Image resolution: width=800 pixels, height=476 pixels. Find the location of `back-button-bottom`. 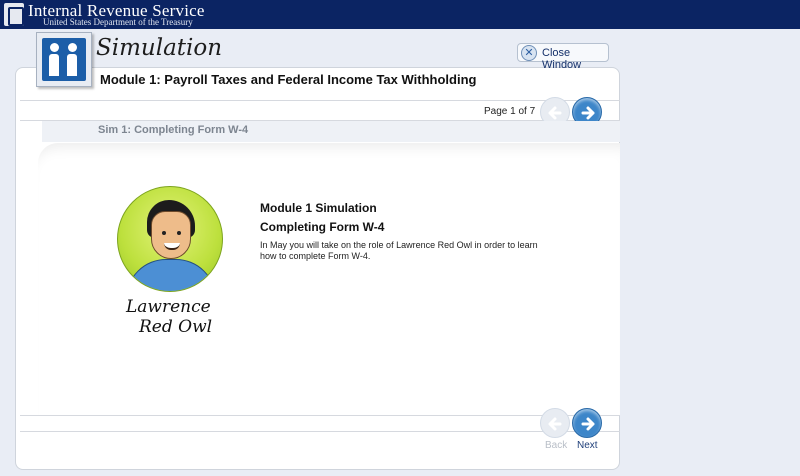

back-button-bottom is located at coordinates (555, 423).